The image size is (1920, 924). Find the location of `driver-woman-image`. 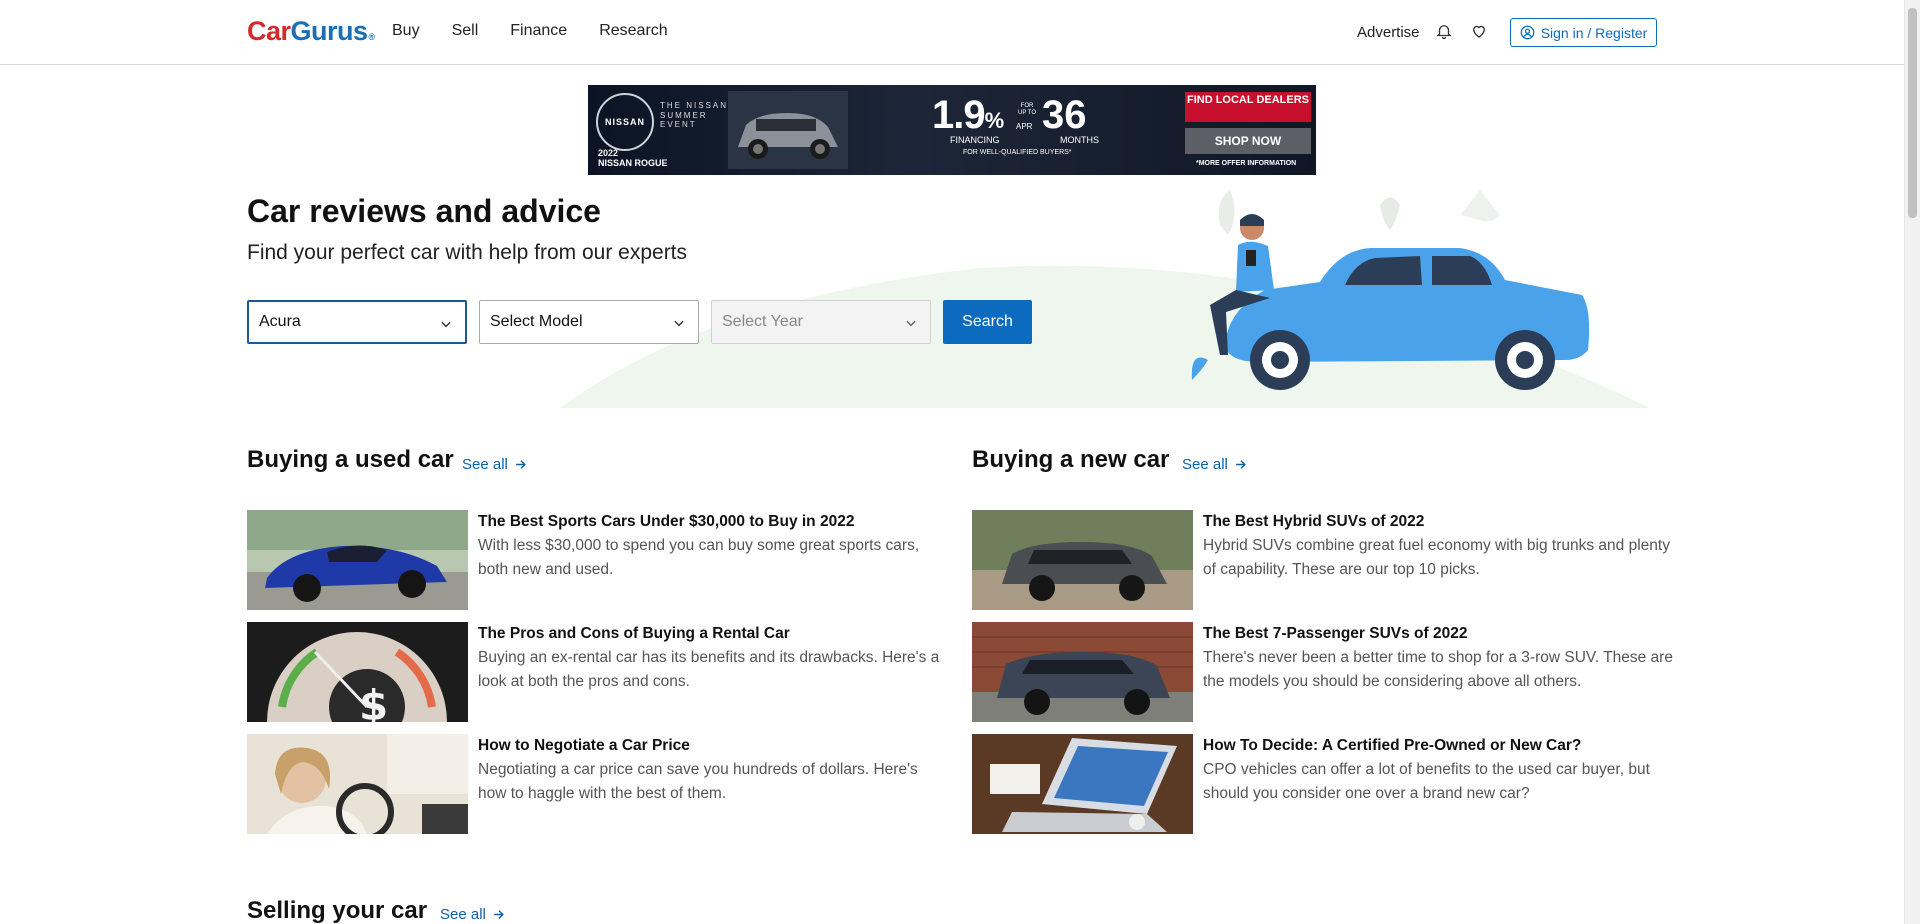

driver-woman-image is located at coordinates (357, 784).